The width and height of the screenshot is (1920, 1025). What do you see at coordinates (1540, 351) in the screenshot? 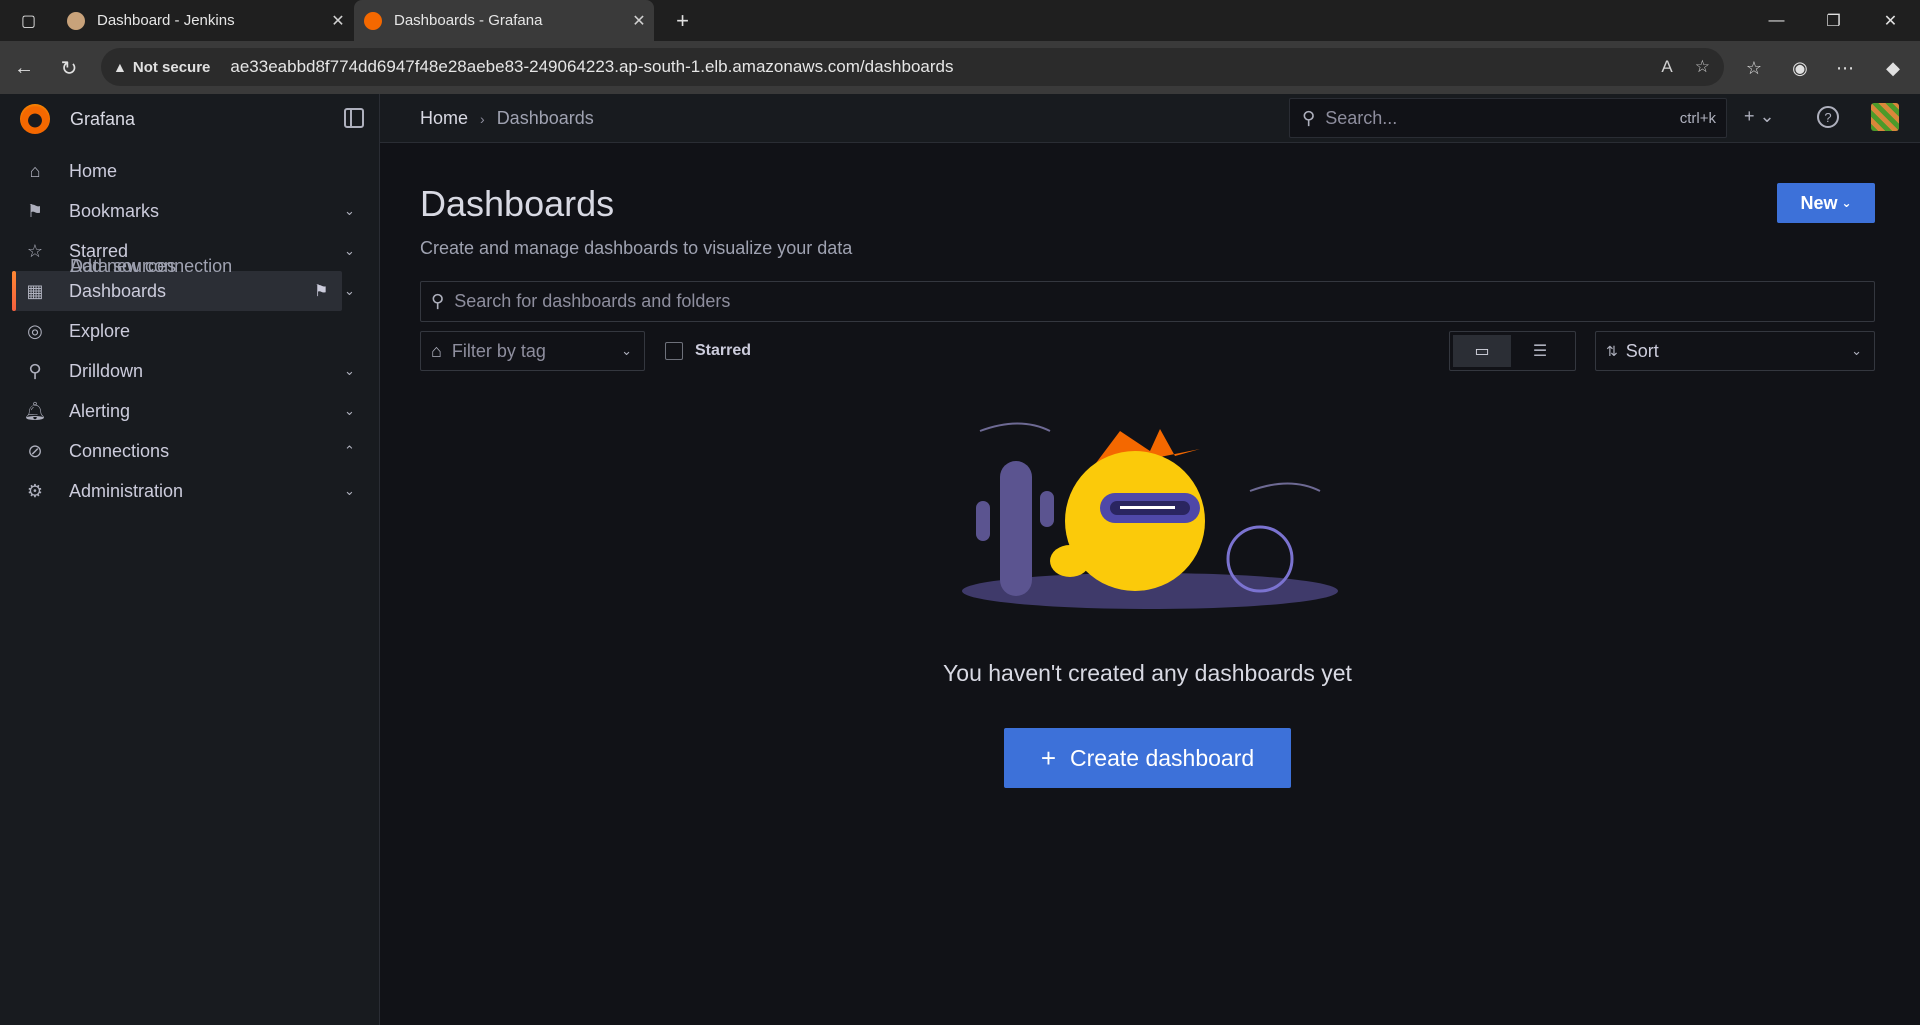
I see `list-view-icon: ☰` at bounding box center [1540, 351].